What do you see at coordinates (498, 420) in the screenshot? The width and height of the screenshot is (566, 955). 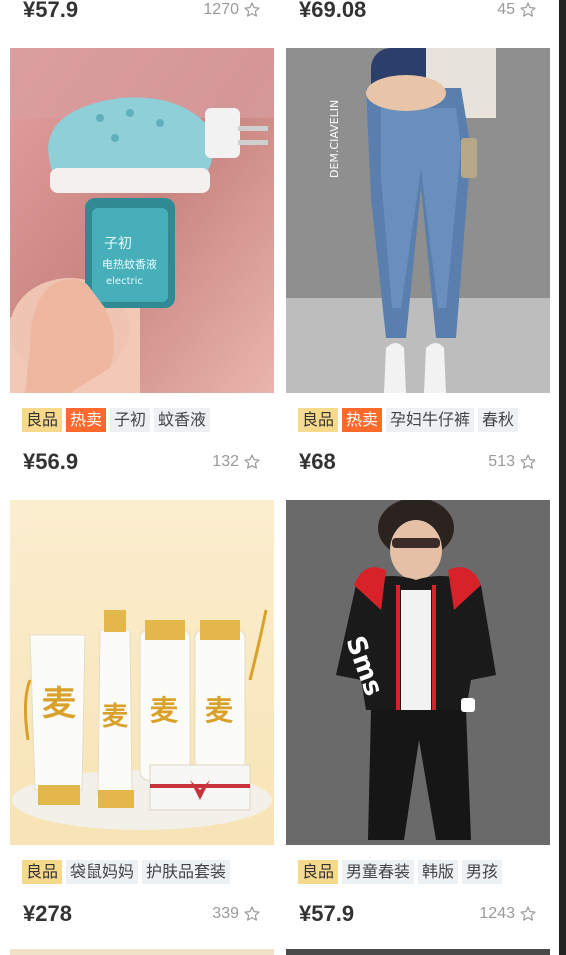 I see `tag-season: 春秋` at bounding box center [498, 420].